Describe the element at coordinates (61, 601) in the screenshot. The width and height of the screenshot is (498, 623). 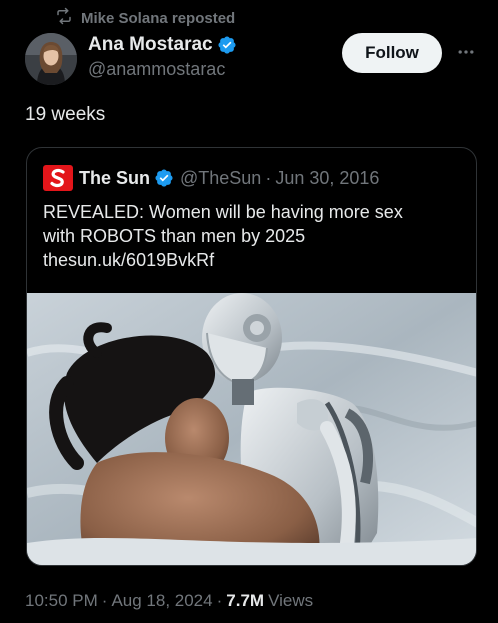
I see `post-time: 10:50 PM` at that location.